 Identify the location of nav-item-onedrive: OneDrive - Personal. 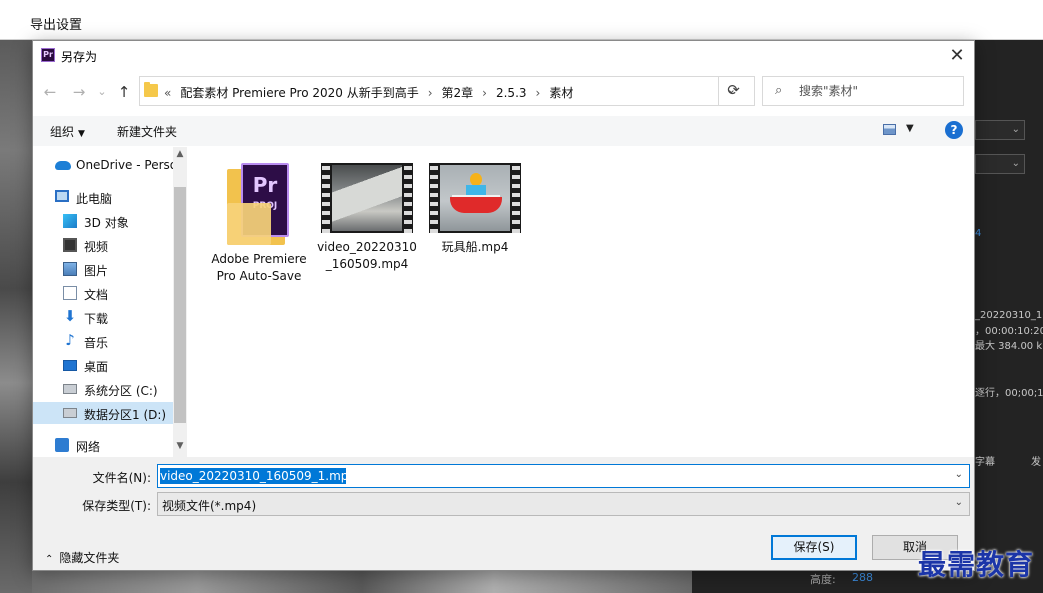
(110, 165).